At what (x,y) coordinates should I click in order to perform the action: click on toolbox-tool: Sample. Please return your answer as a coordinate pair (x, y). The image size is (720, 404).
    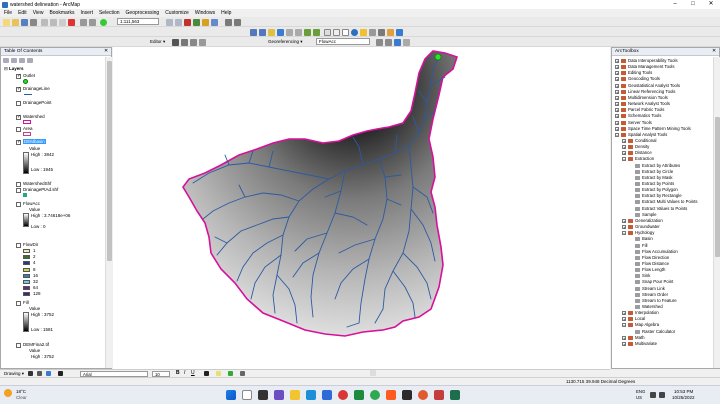
    Looking at the image, I should click on (649, 214).